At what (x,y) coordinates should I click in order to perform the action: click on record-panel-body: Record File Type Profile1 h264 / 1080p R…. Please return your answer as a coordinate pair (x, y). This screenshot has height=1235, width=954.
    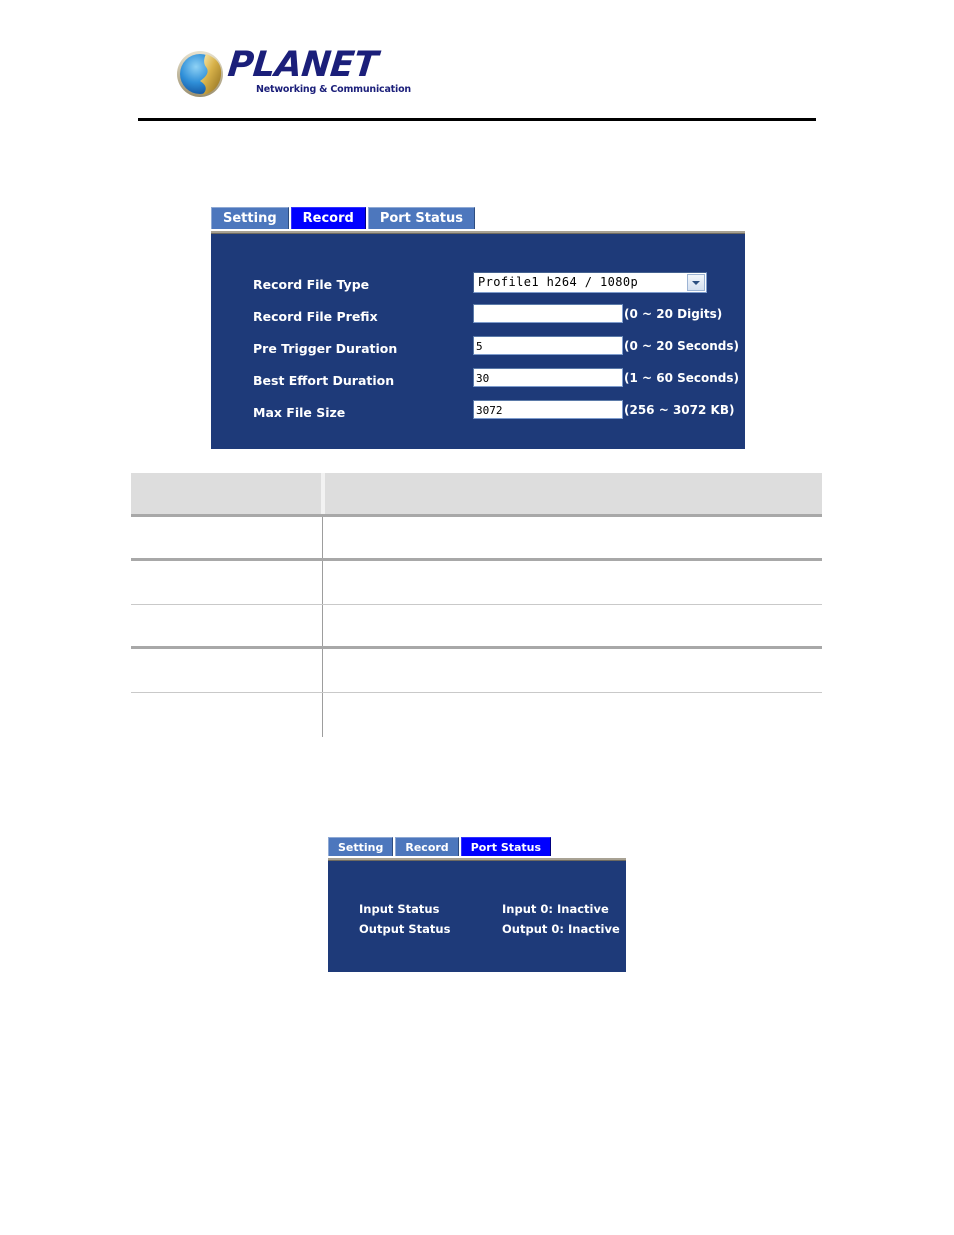
    Looking at the image, I should click on (478, 341).